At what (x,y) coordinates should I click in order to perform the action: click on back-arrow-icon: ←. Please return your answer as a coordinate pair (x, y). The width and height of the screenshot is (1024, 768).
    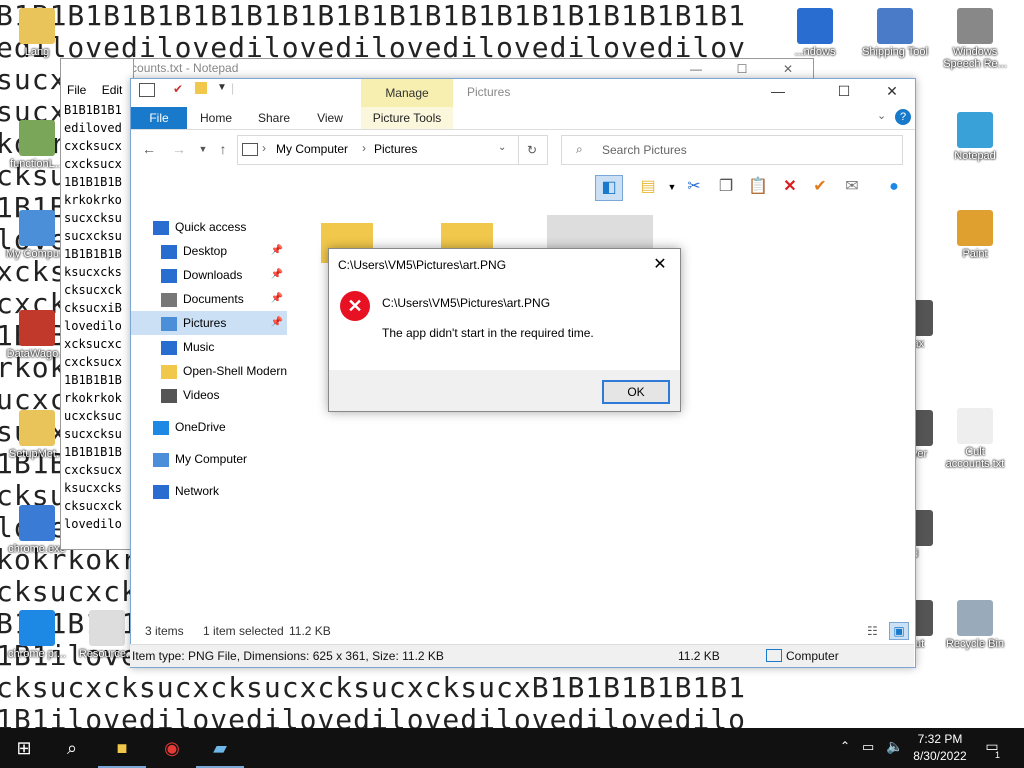
    Looking at the image, I should click on (149, 149).